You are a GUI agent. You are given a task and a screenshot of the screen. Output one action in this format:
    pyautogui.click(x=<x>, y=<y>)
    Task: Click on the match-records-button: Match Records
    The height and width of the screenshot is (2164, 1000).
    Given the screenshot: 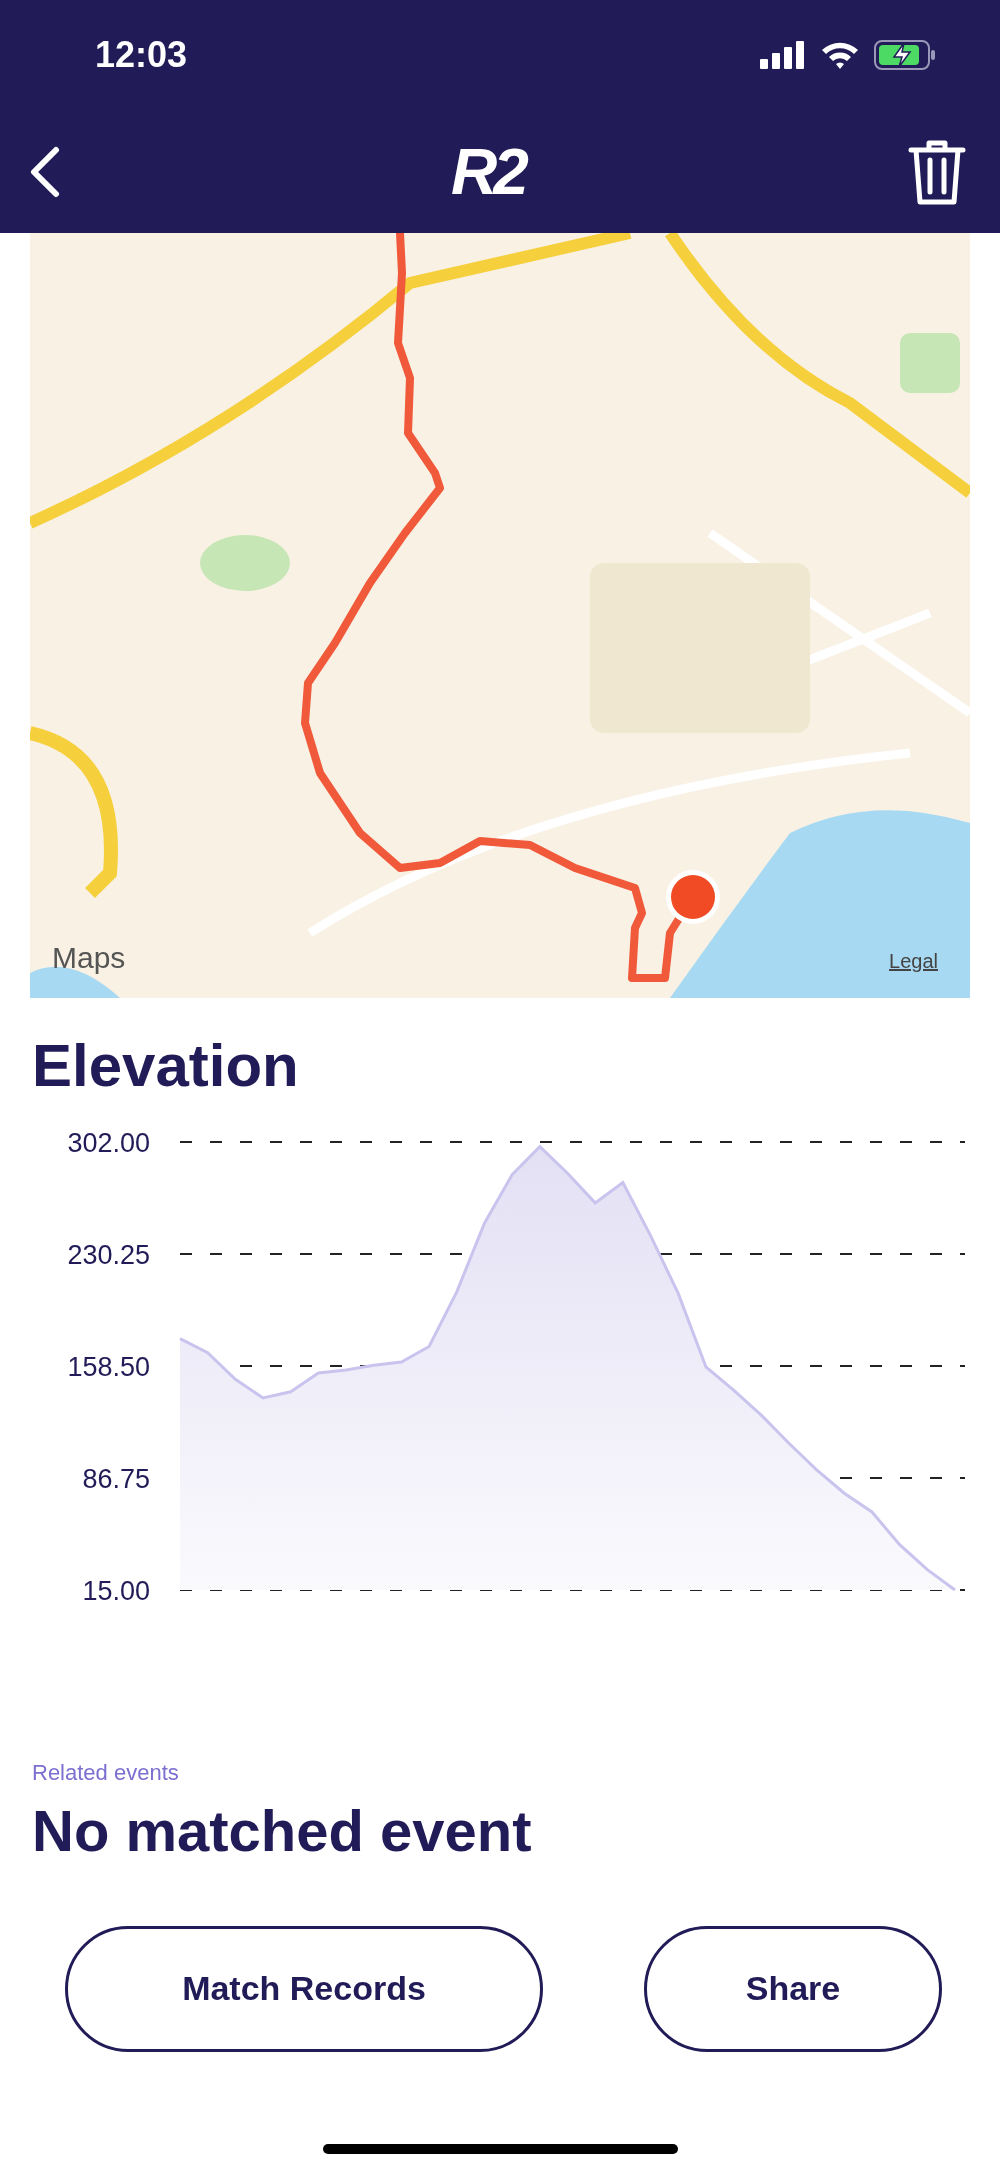 What is the action you would take?
    pyautogui.click(x=304, y=1988)
    